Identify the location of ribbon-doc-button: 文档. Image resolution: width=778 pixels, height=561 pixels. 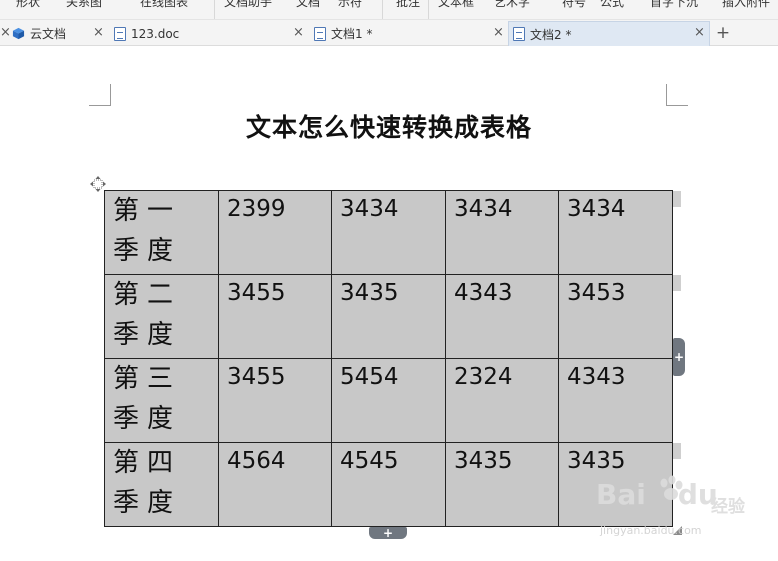
(308, 5).